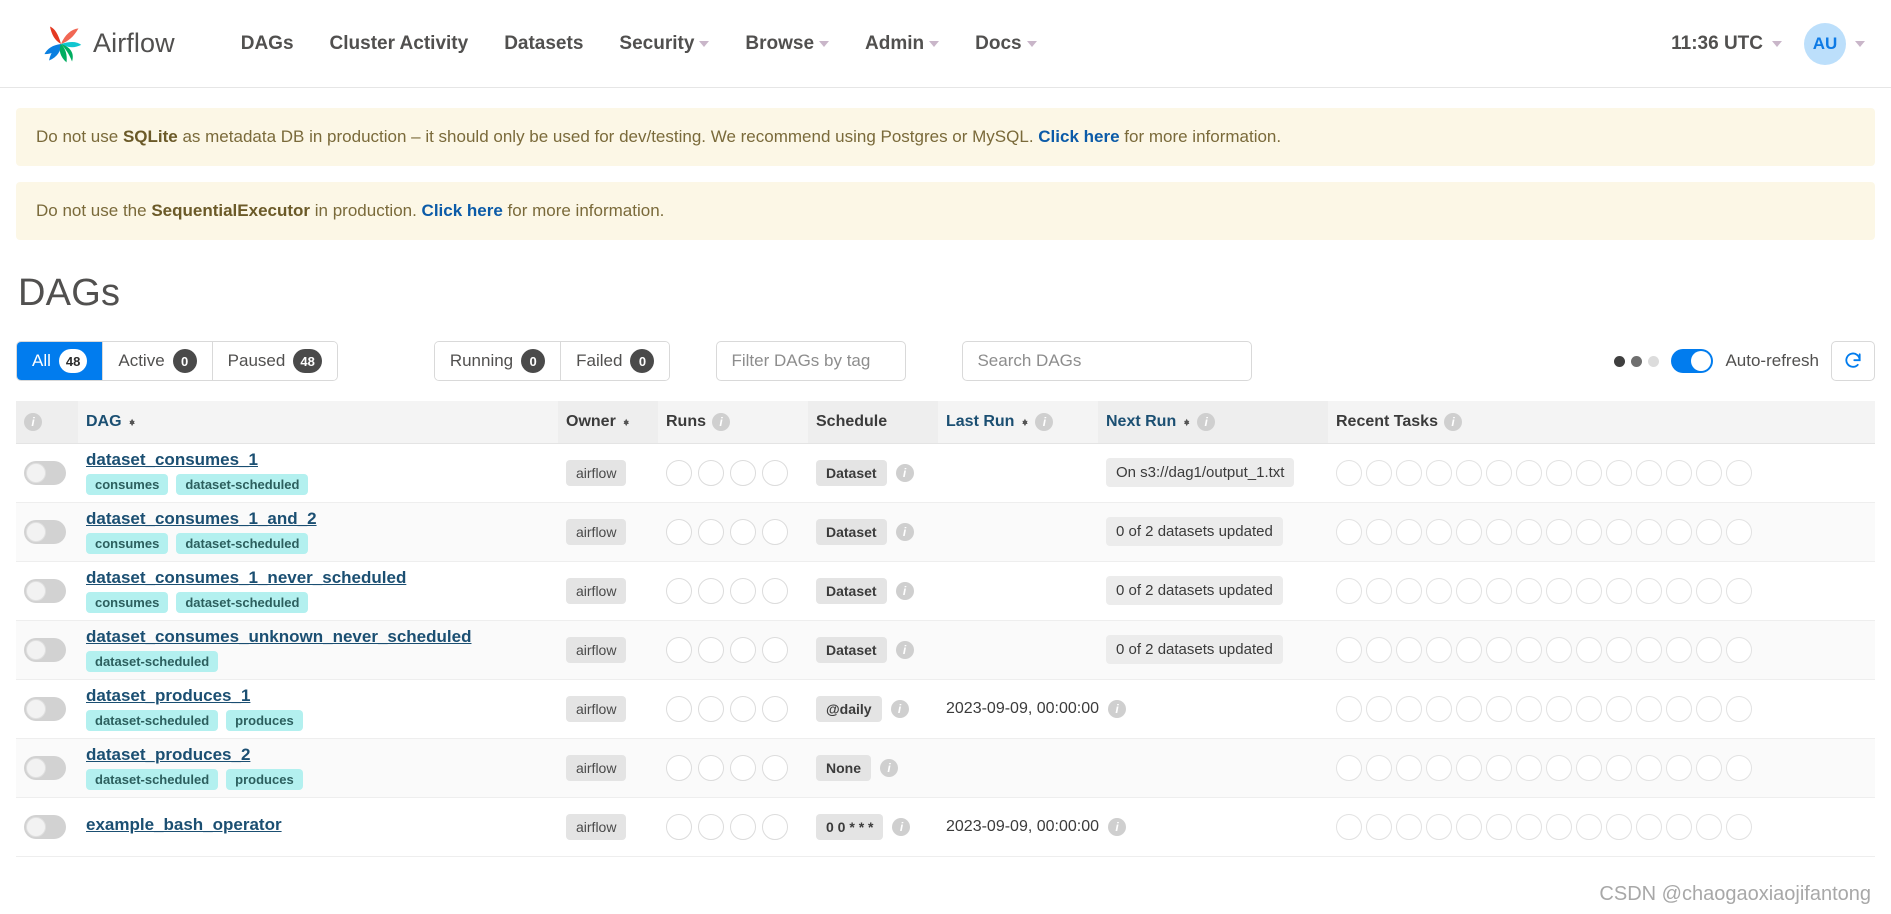 The image size is (1891, 914). Describe the element at coordinates (543, 44) in the screenshot. I see `nav-item-datasets: Datasets` at that location.